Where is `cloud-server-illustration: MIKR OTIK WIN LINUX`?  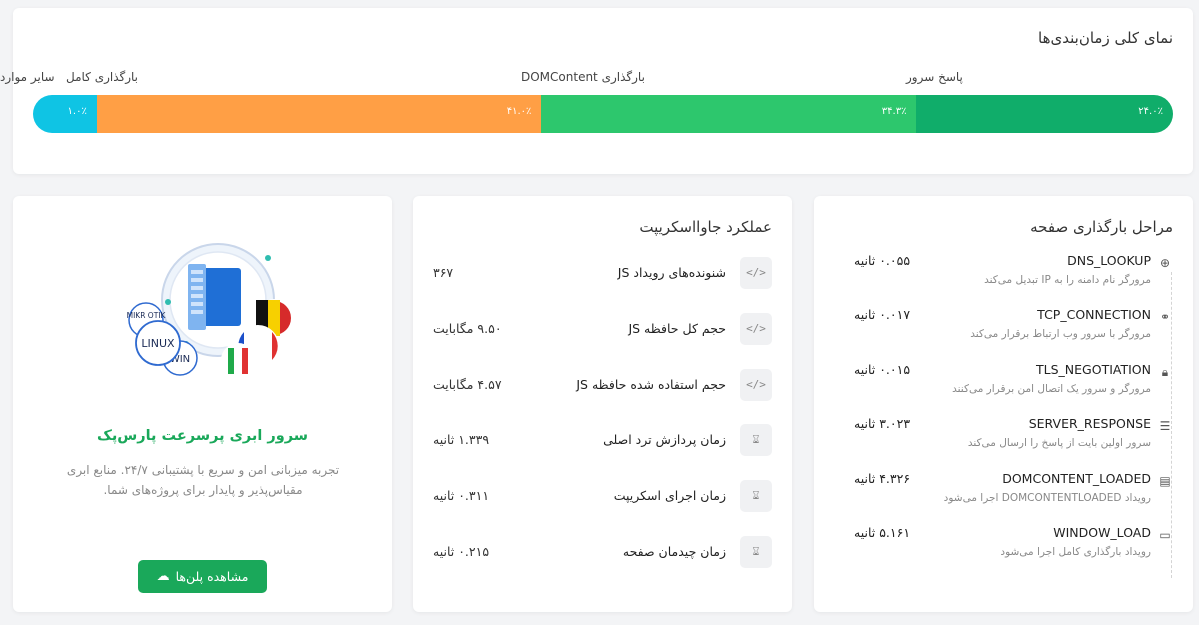
cloud-server-illustration: MIKR OTIK WIN LINUX is located at coordinates (210, 310).